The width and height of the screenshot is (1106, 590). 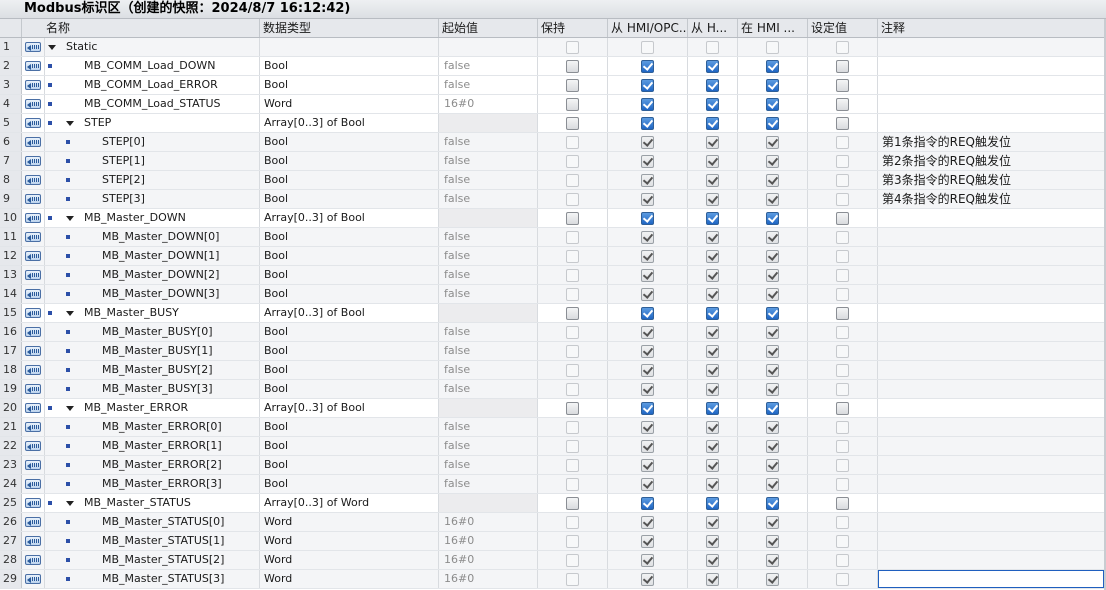 What do you see at coordinates (152, 503) in the screenshot?
I see `name-cell: MB_Master_STATUS` at bounding box center [152, 503].